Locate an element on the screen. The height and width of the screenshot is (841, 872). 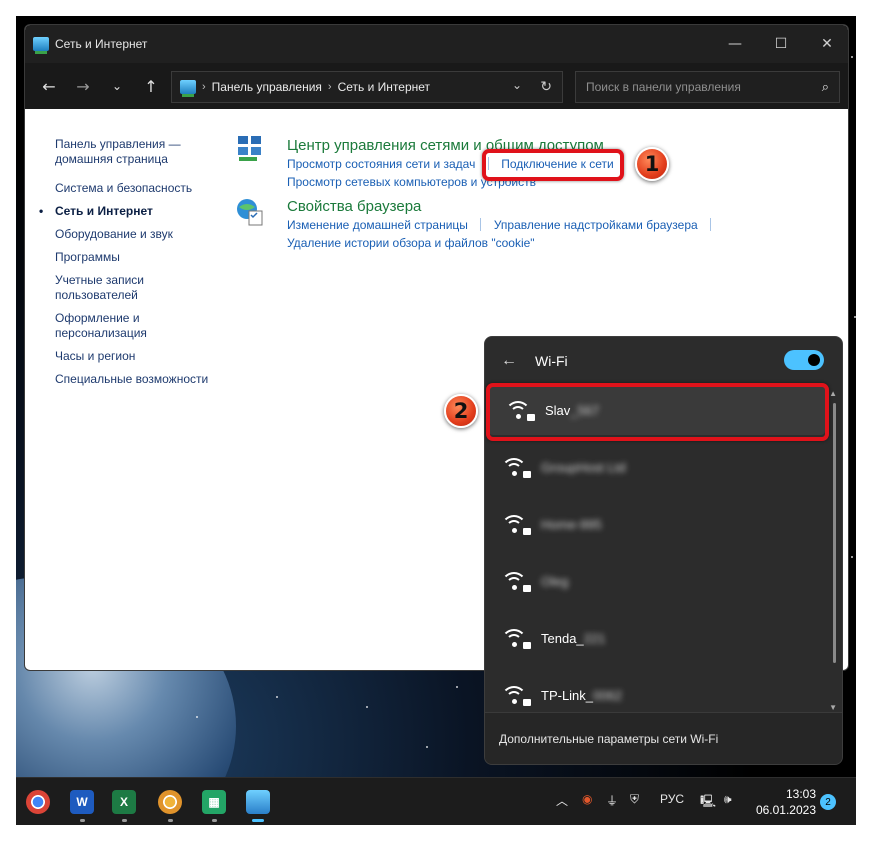
clock: 13:03 06.01.2023 is located at coordinates (784, 802).